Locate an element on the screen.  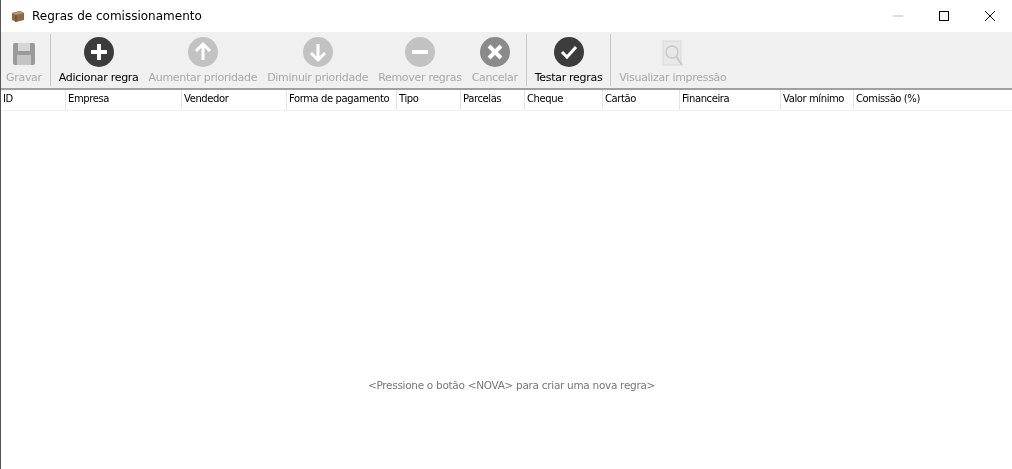
x-circle-icon is located at coordinates (494, 52).